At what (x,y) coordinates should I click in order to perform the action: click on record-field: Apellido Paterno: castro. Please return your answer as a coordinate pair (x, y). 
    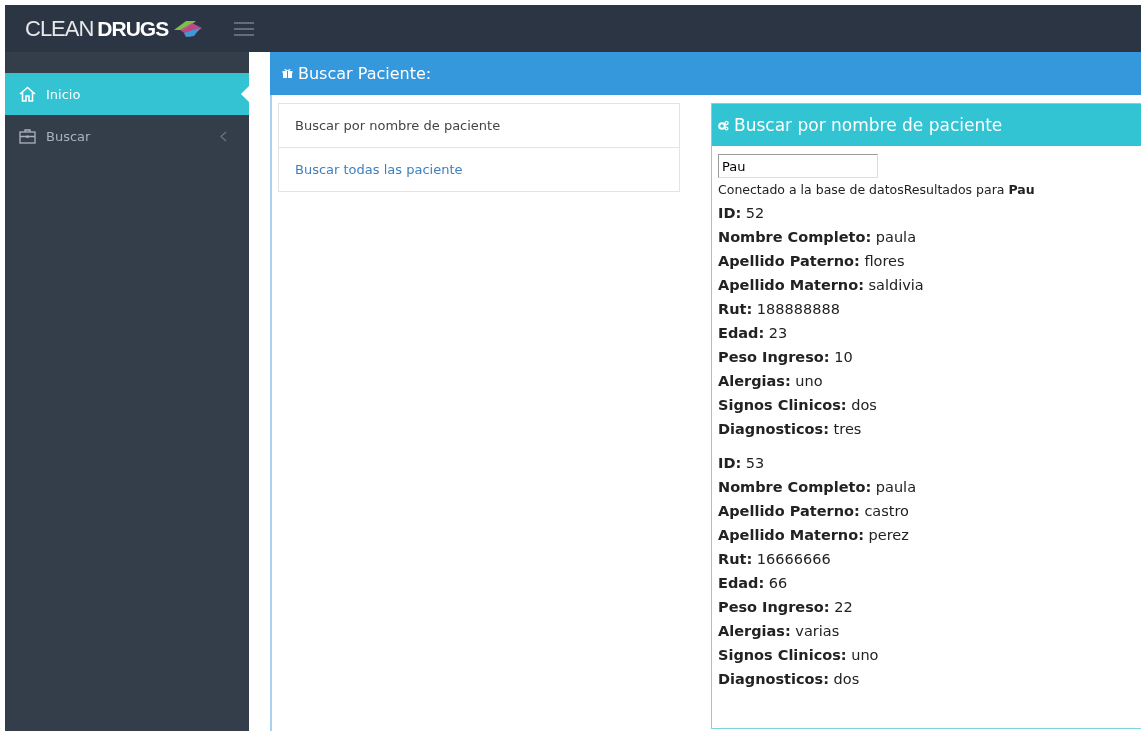
    Looking at the image, I should click on (926, 511).